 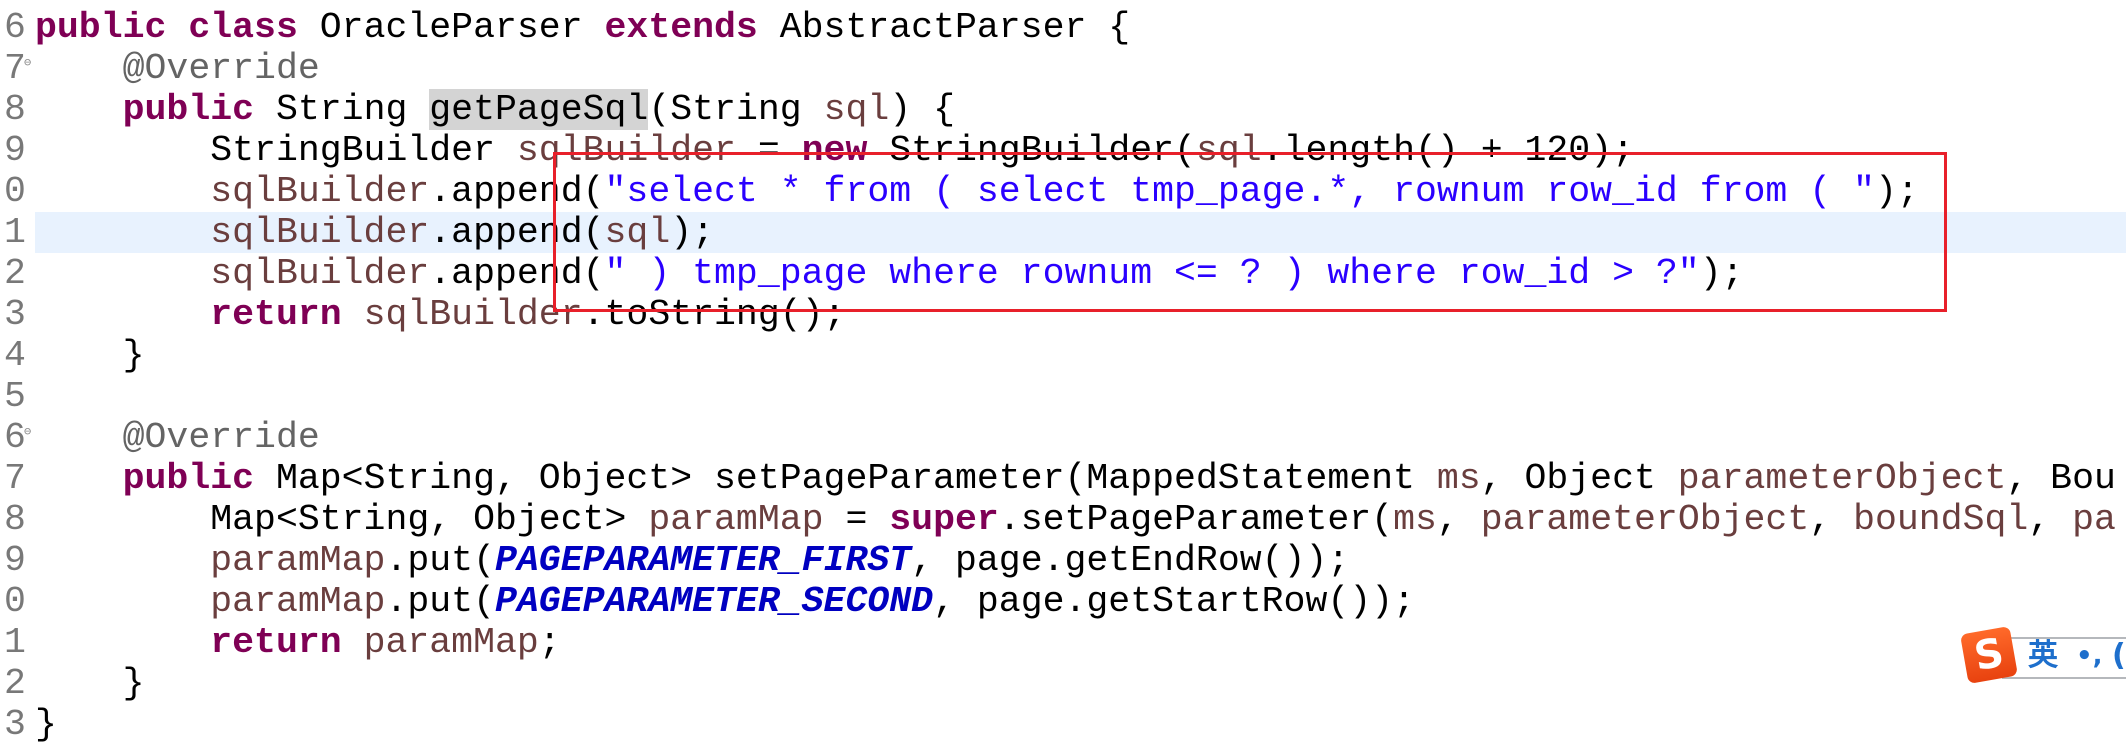 I want to click on code-token: boundSql, so click(x=1941, y=519).